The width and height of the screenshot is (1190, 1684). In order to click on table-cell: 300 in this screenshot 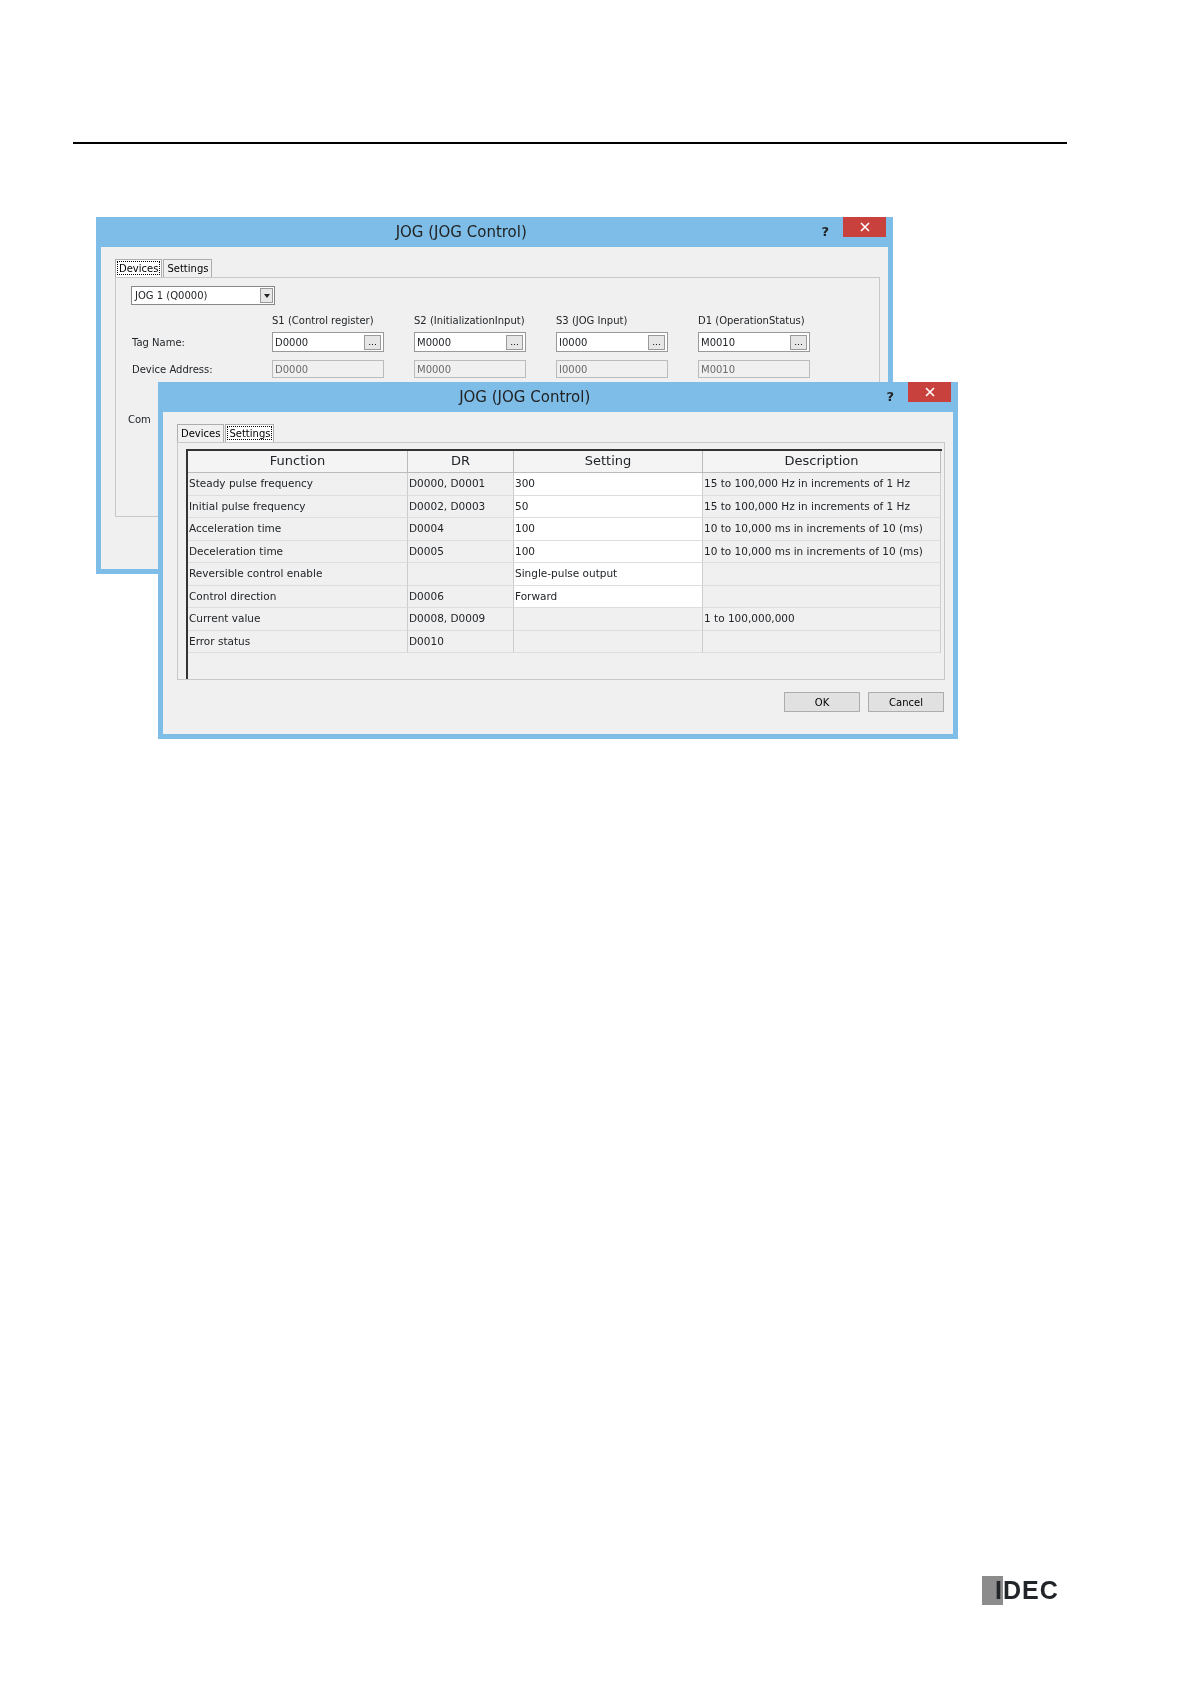, I will do `click(608, 484)`.